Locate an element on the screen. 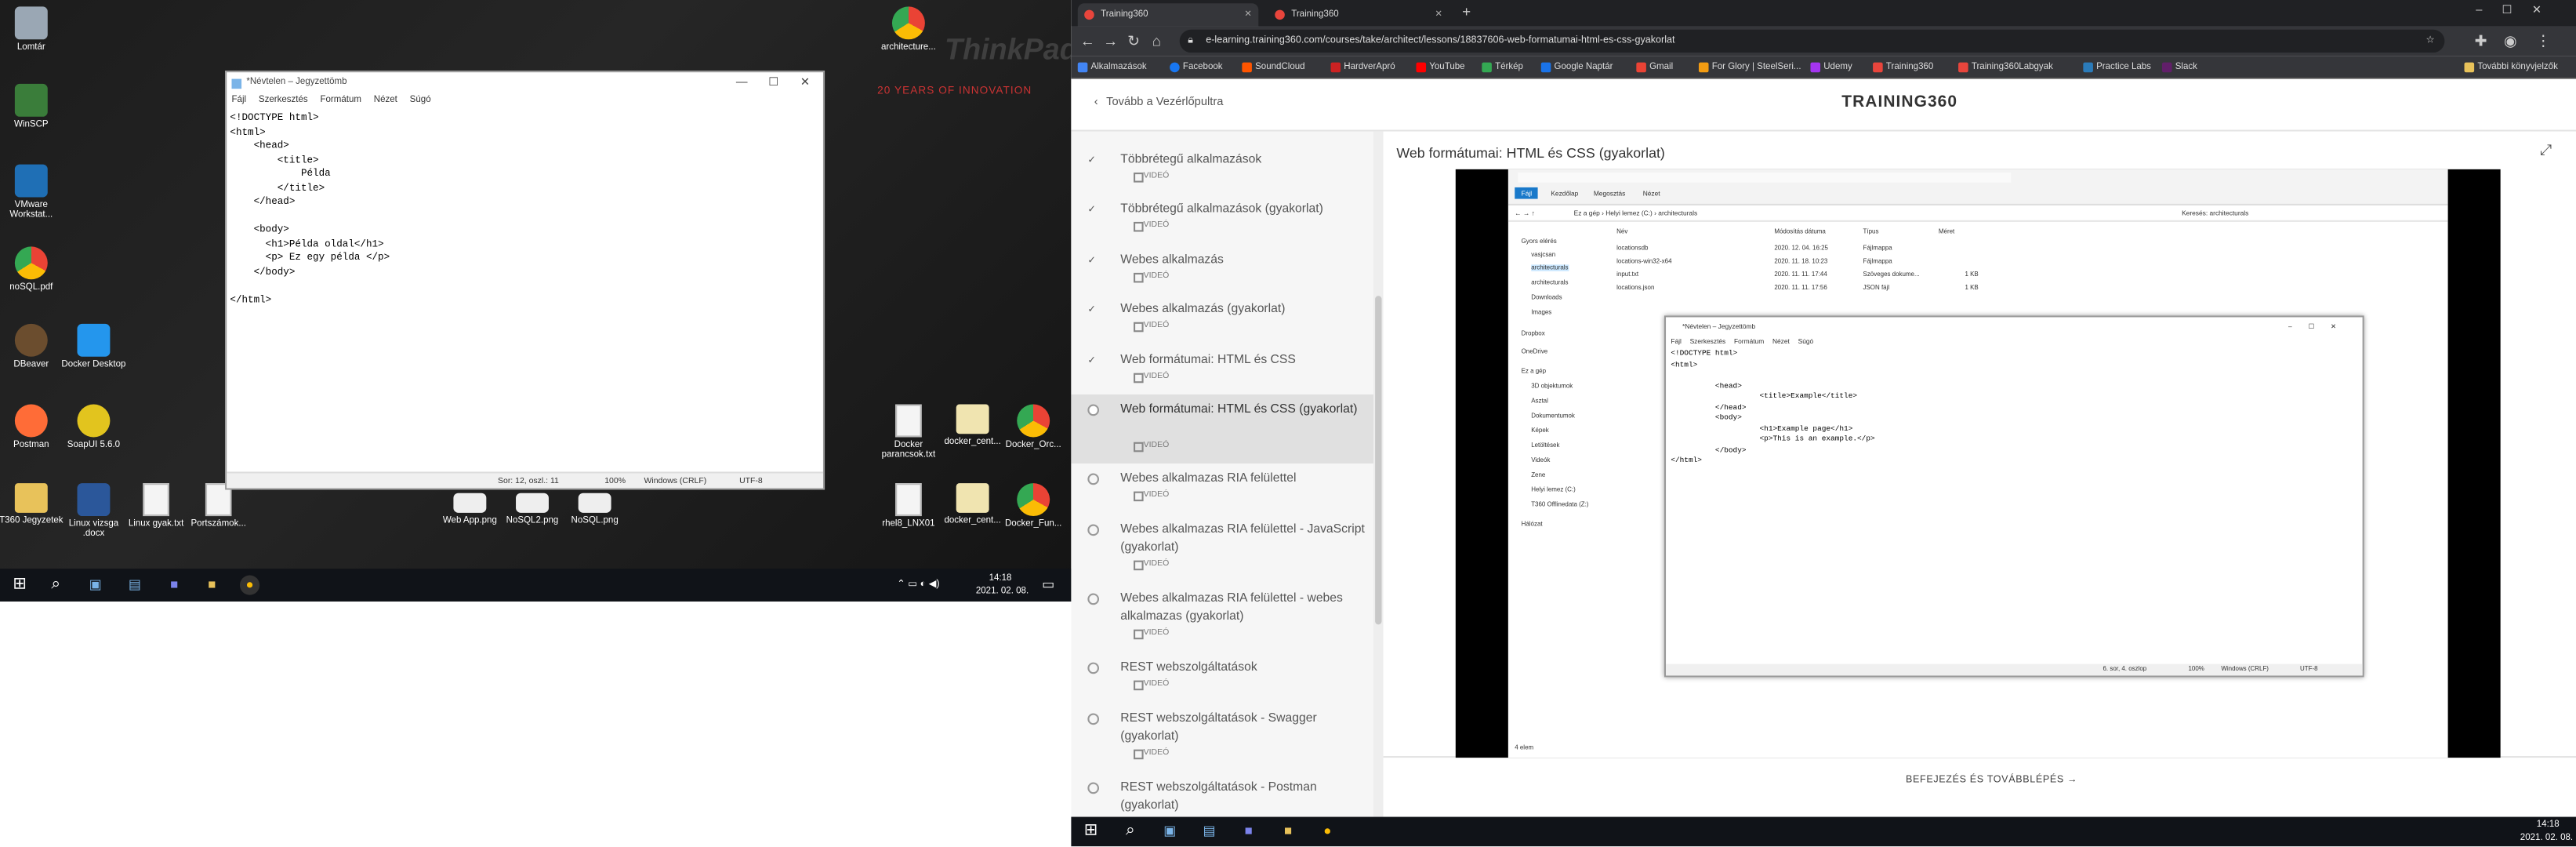 The height and width of the screenshot is (847, 2576). desktop-icon-linux-gyak: Linux gyak.txt is located at coordinates (156, 506).